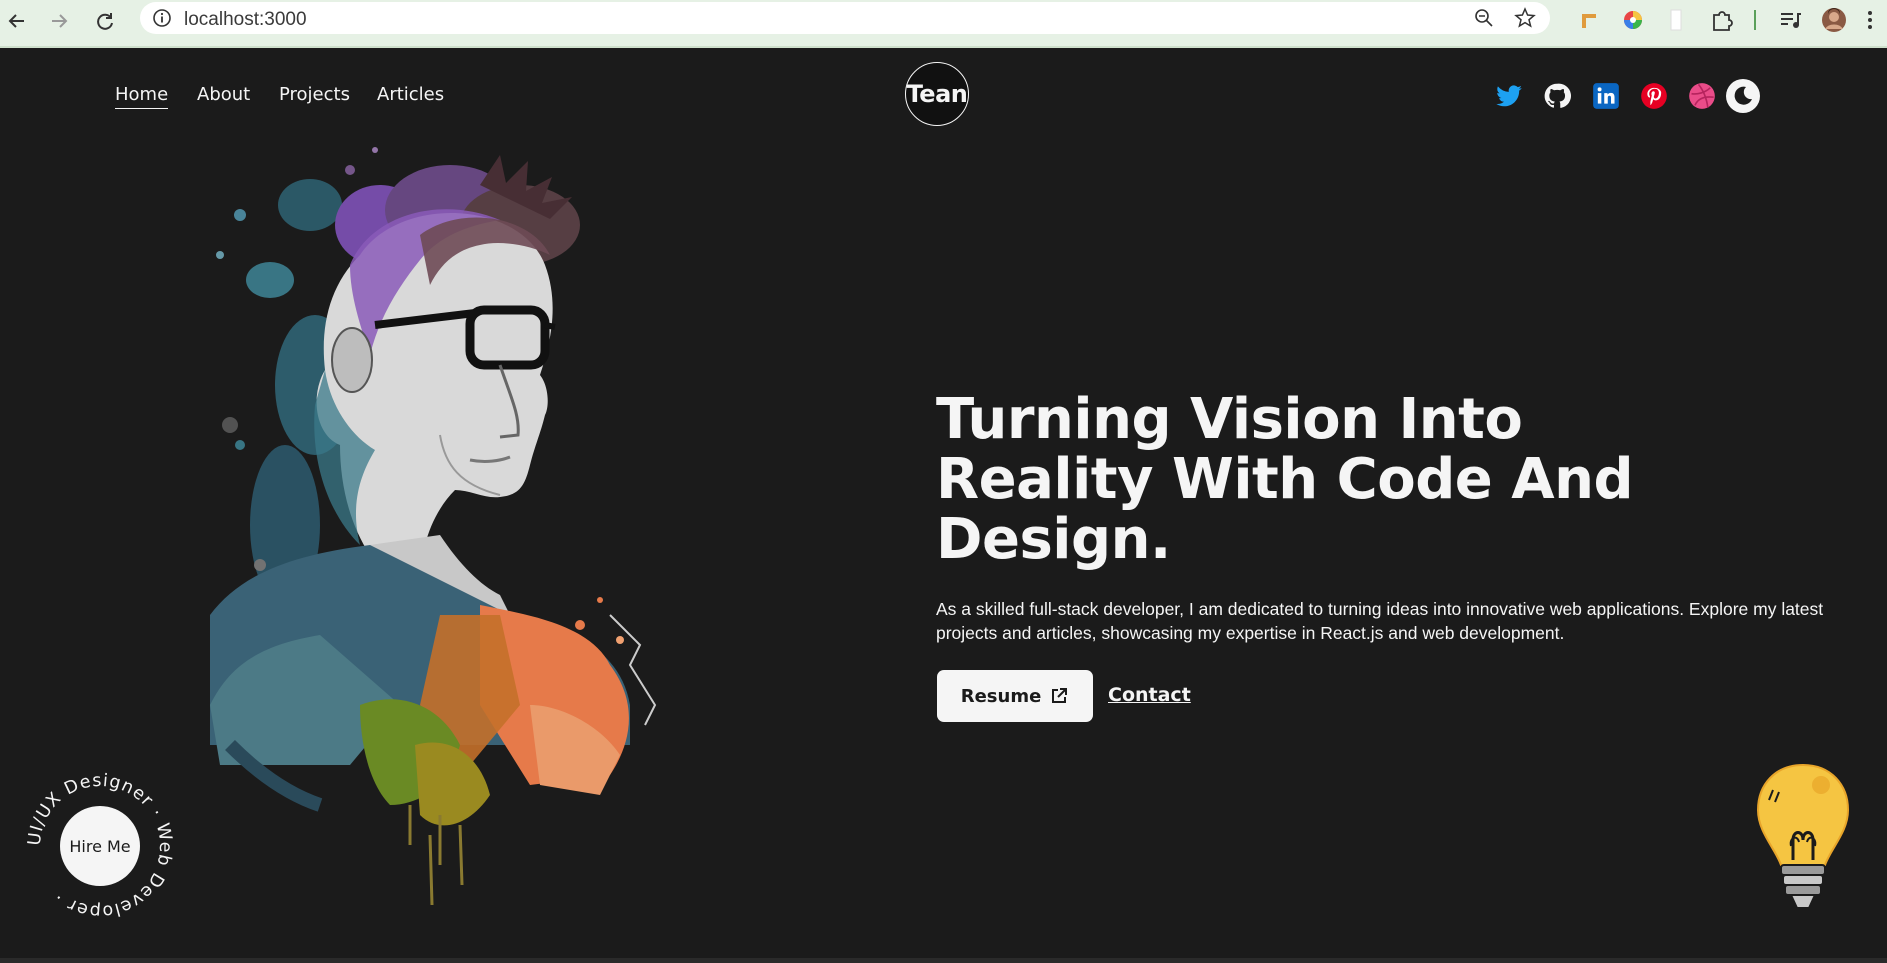 The image size is (1887, 963). Describe the element at coordinates (162, 18) in the screenshot. I see `site-info-icon` at that location.